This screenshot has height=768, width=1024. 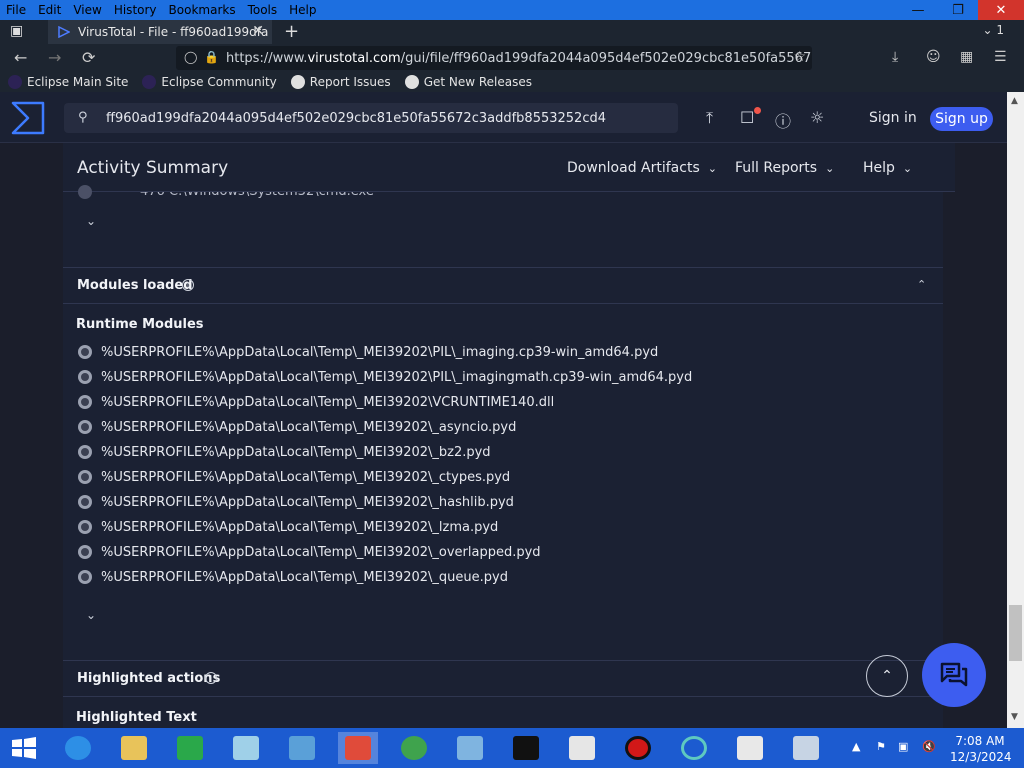 I want to click on notification-dot, so click(x=757, y=110).